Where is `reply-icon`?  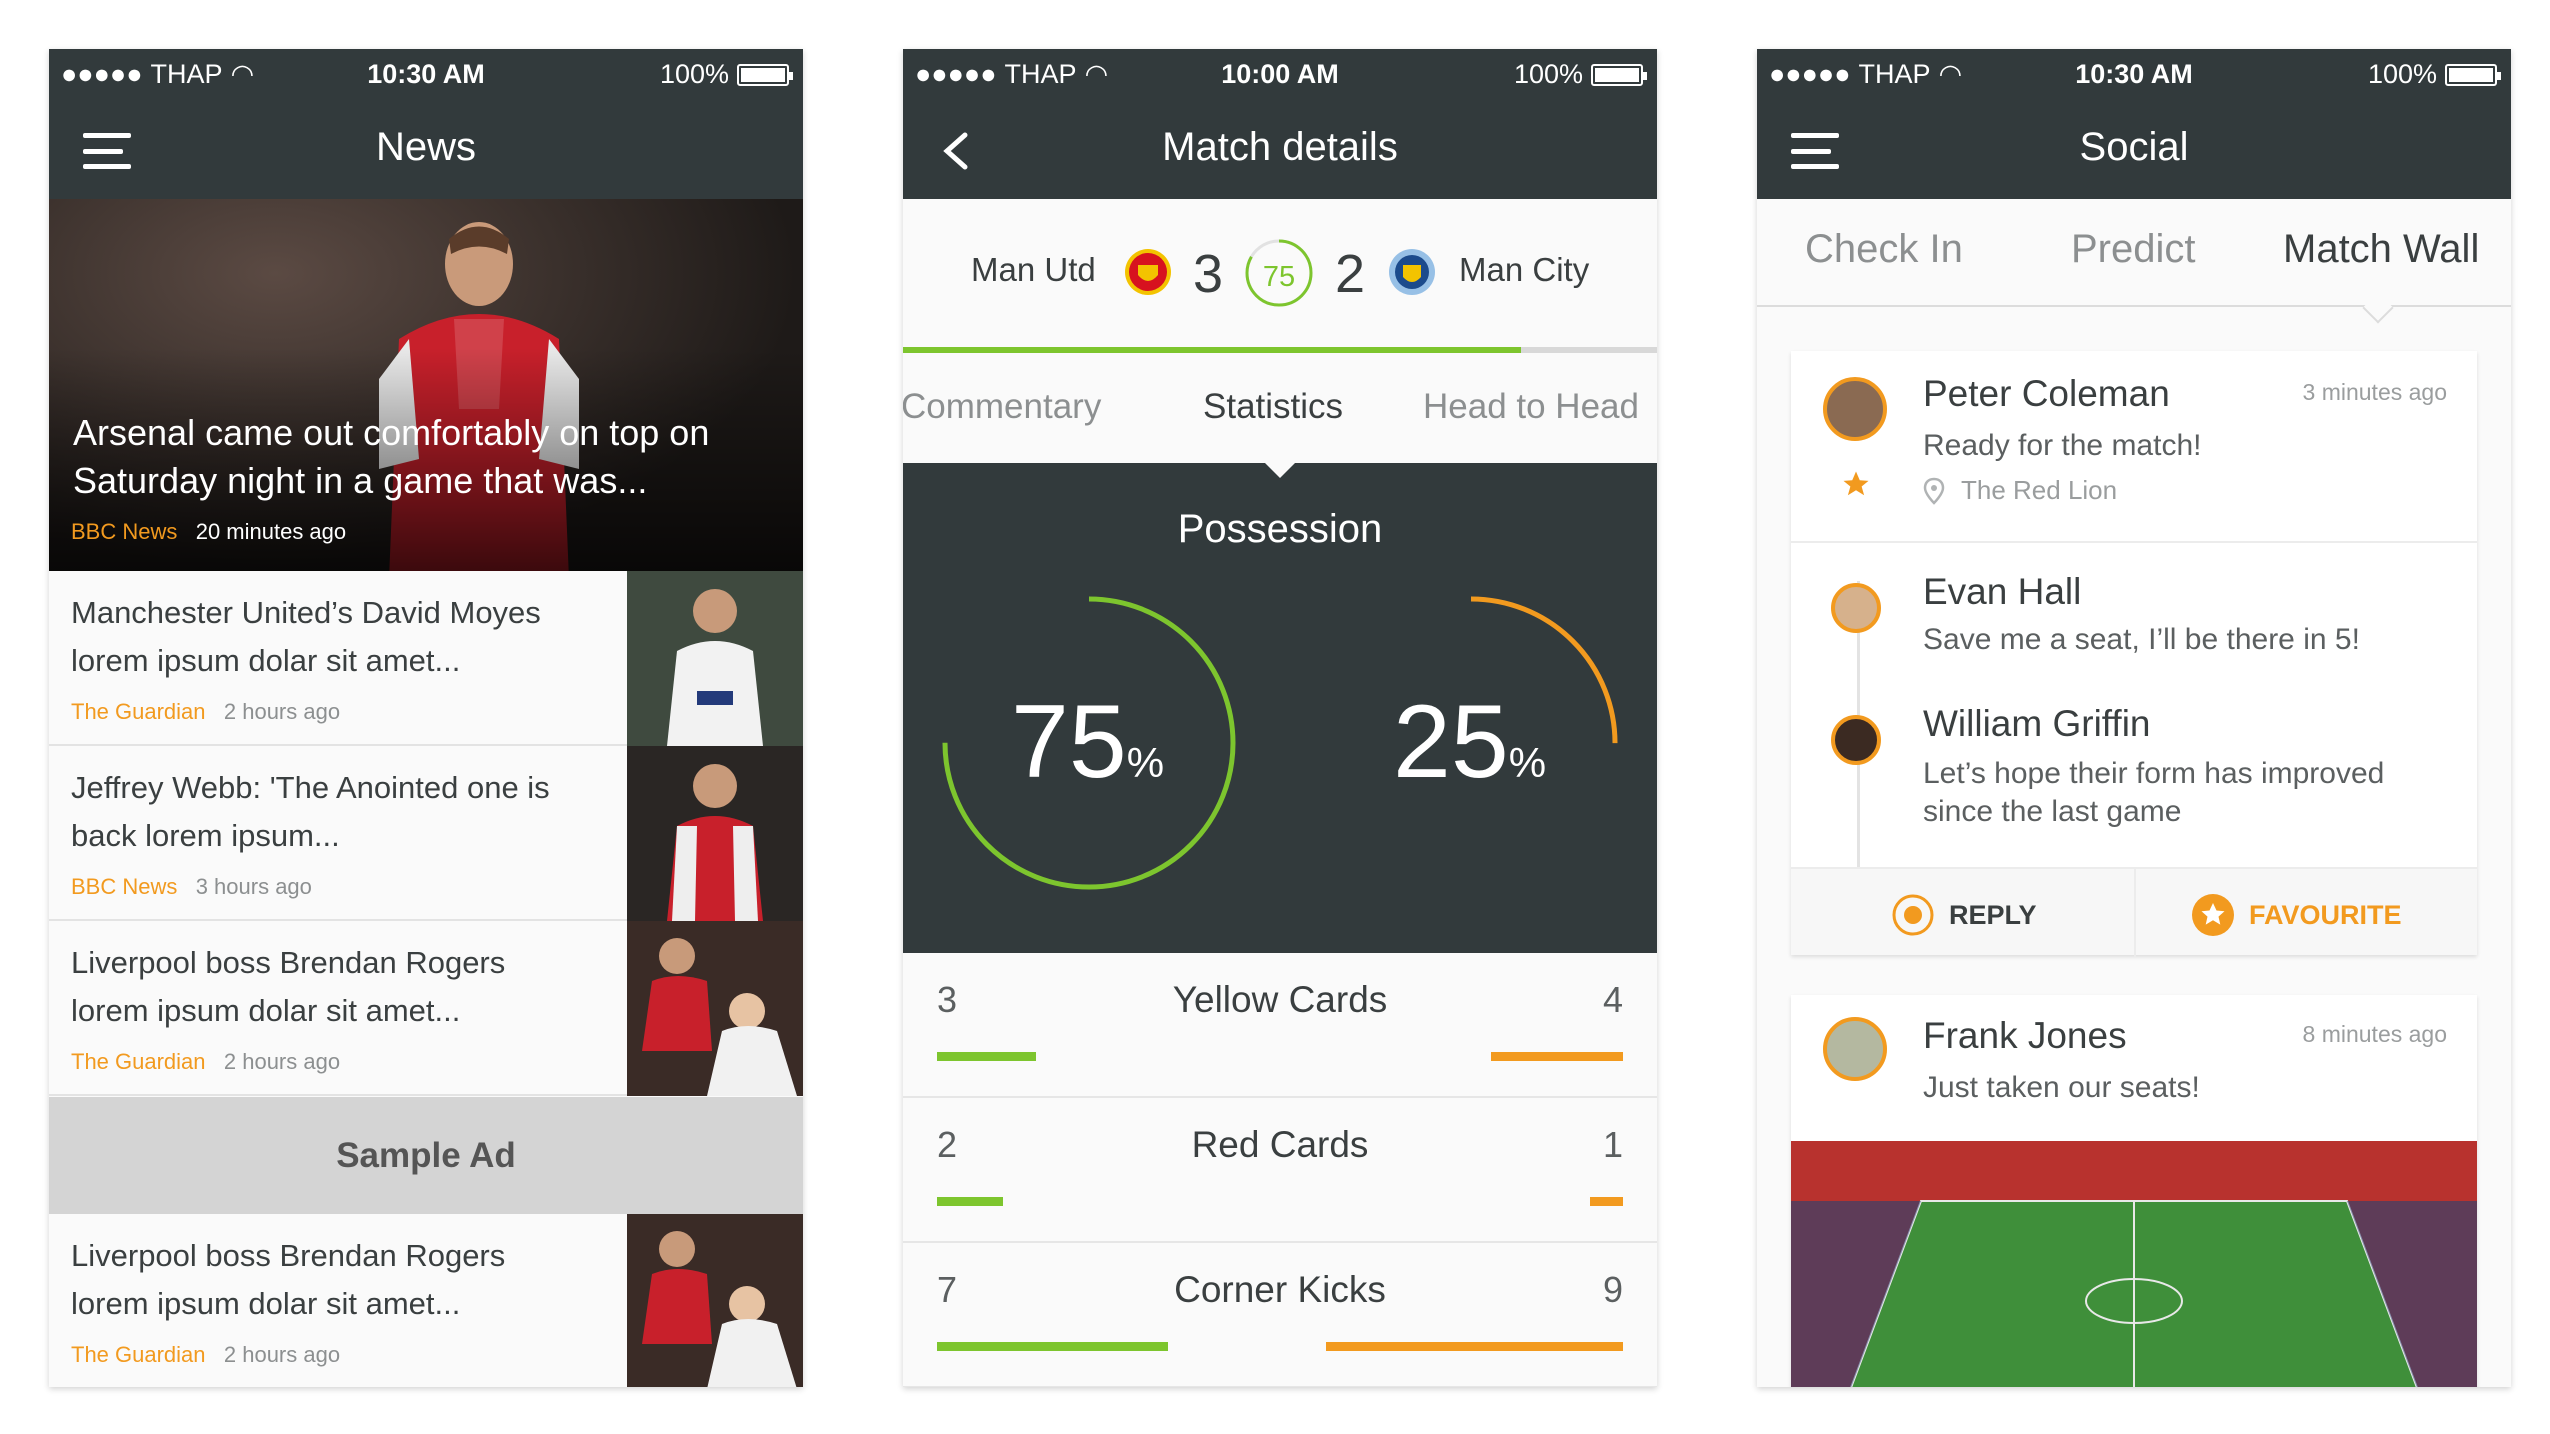
reply-icon is located at coordinates (1913, 915).